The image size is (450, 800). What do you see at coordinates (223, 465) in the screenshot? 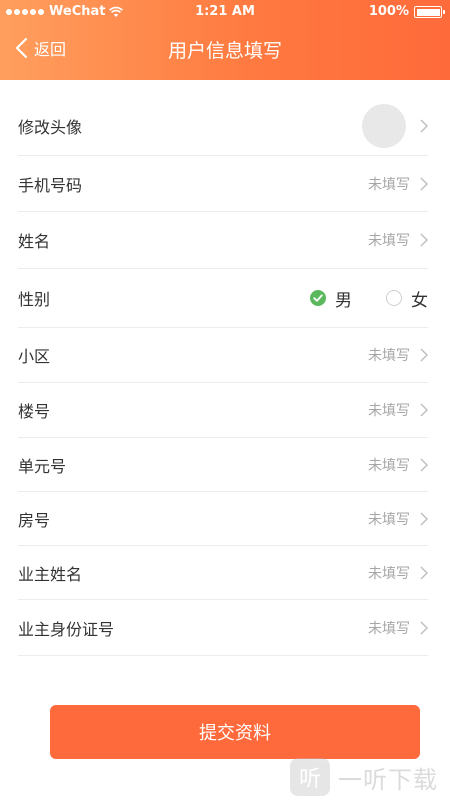
I see `row-unit: 单元号 未填写` at bounding box center [223, 465].